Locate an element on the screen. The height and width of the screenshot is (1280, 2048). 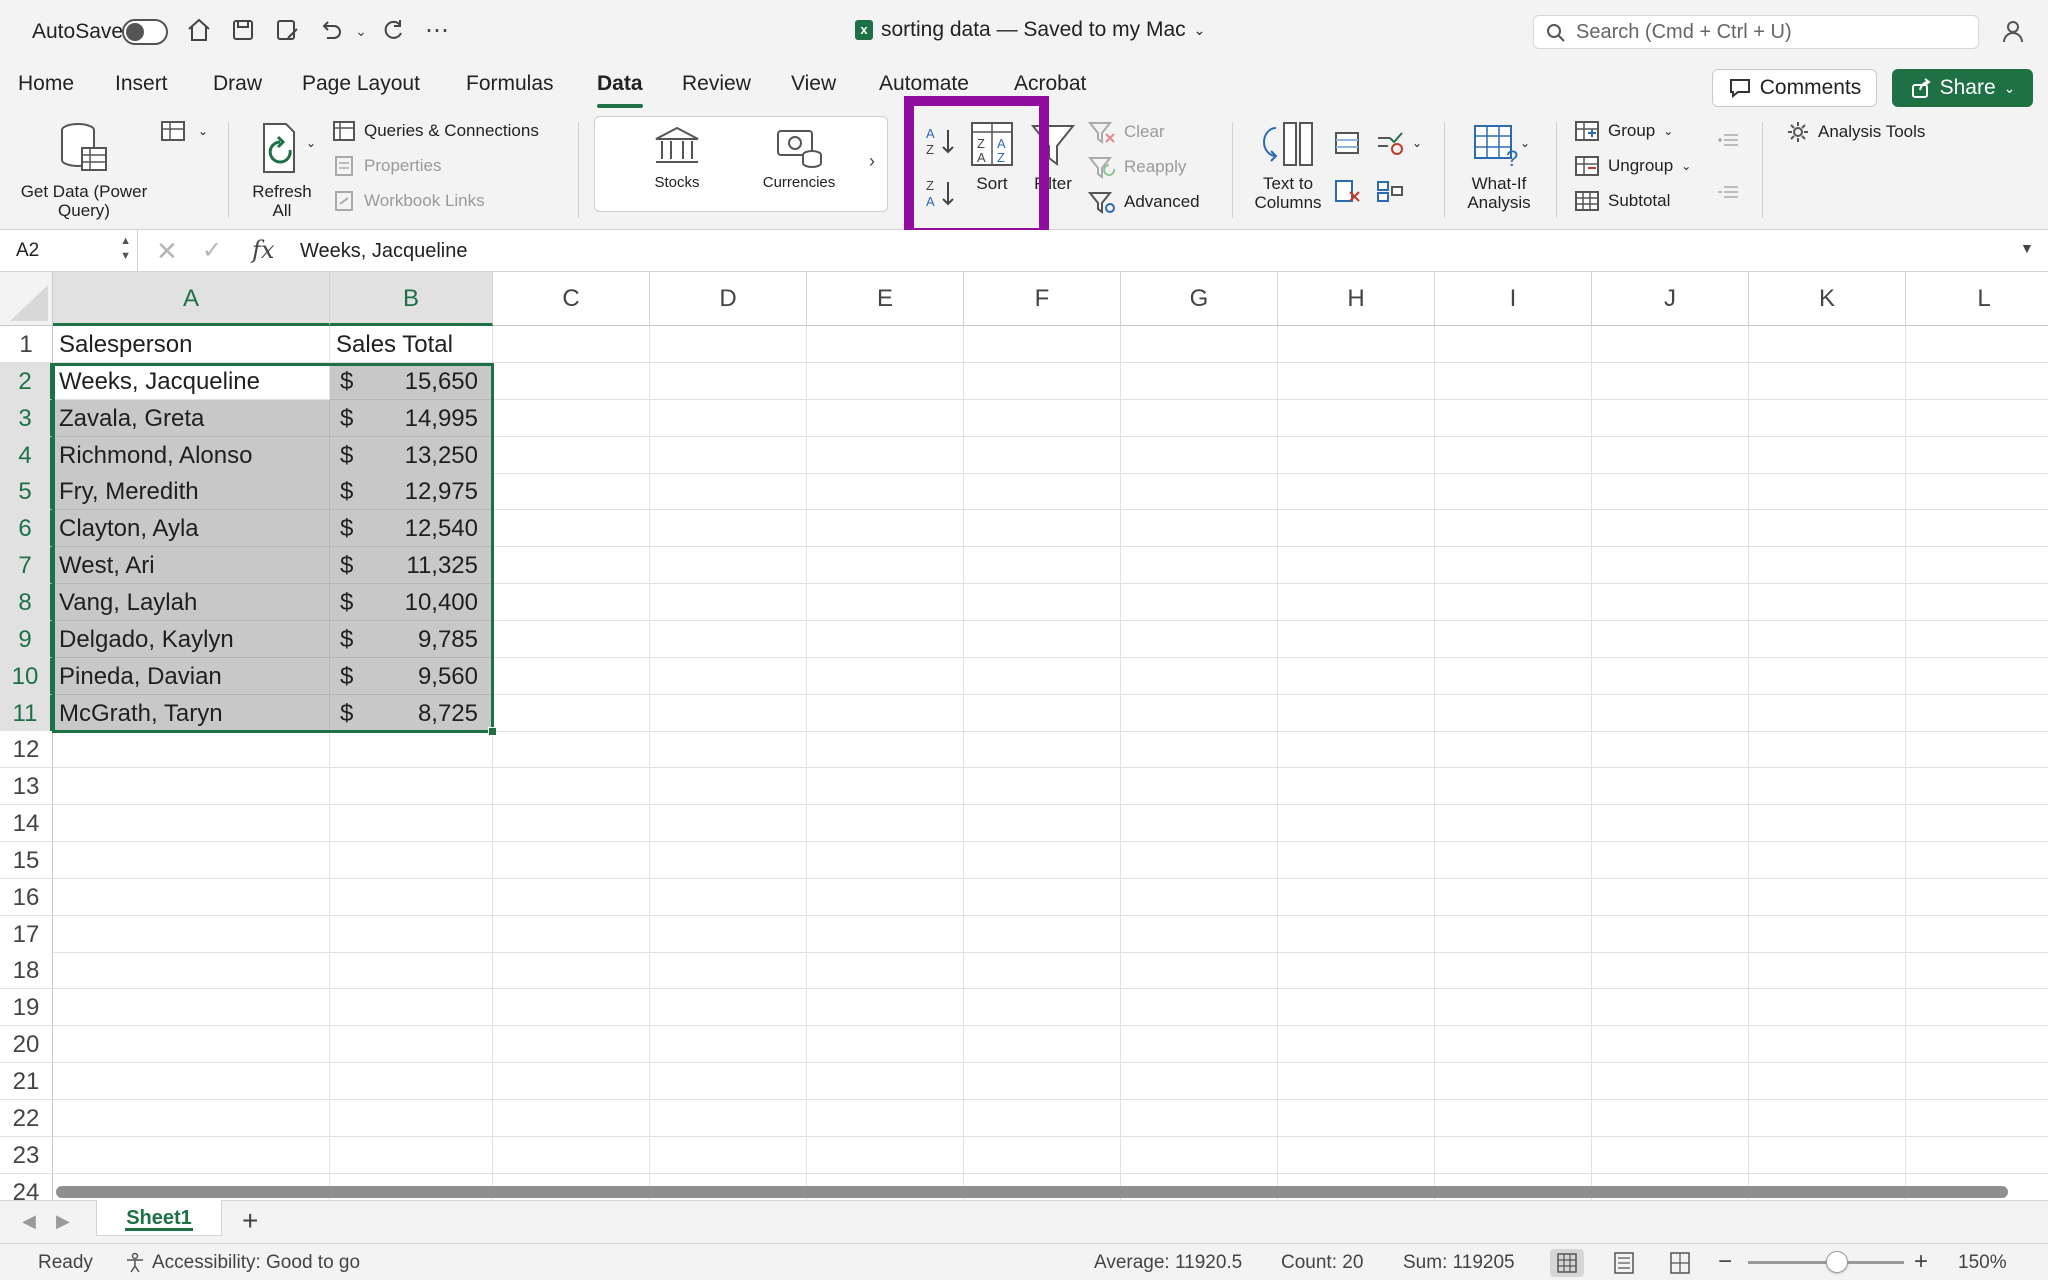
row-header-7: 7 is located at coordinates (26, 566).